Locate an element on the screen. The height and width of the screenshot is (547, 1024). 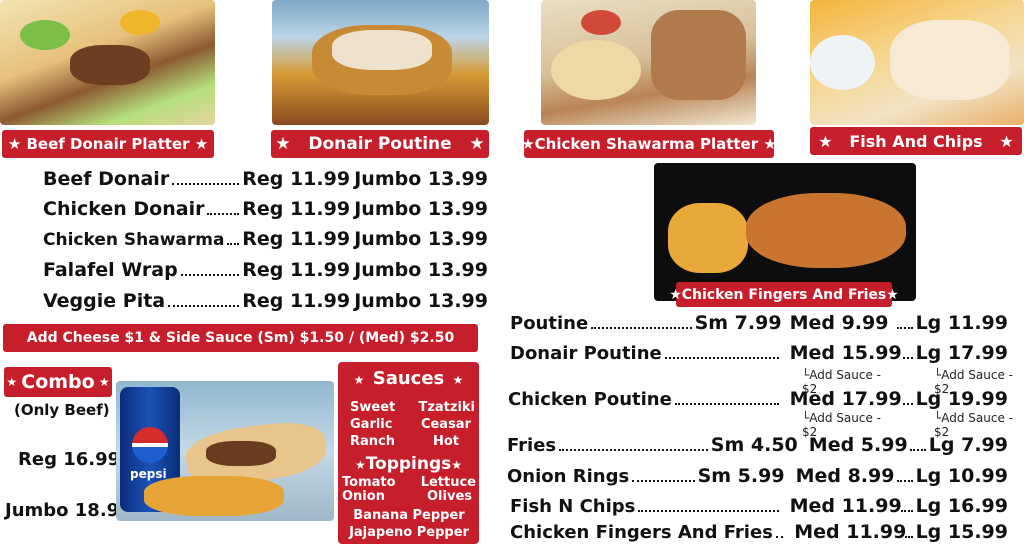
fish-and-chips-banner: ★ Fish And Chips ★ is located at coordinates (916, 141).